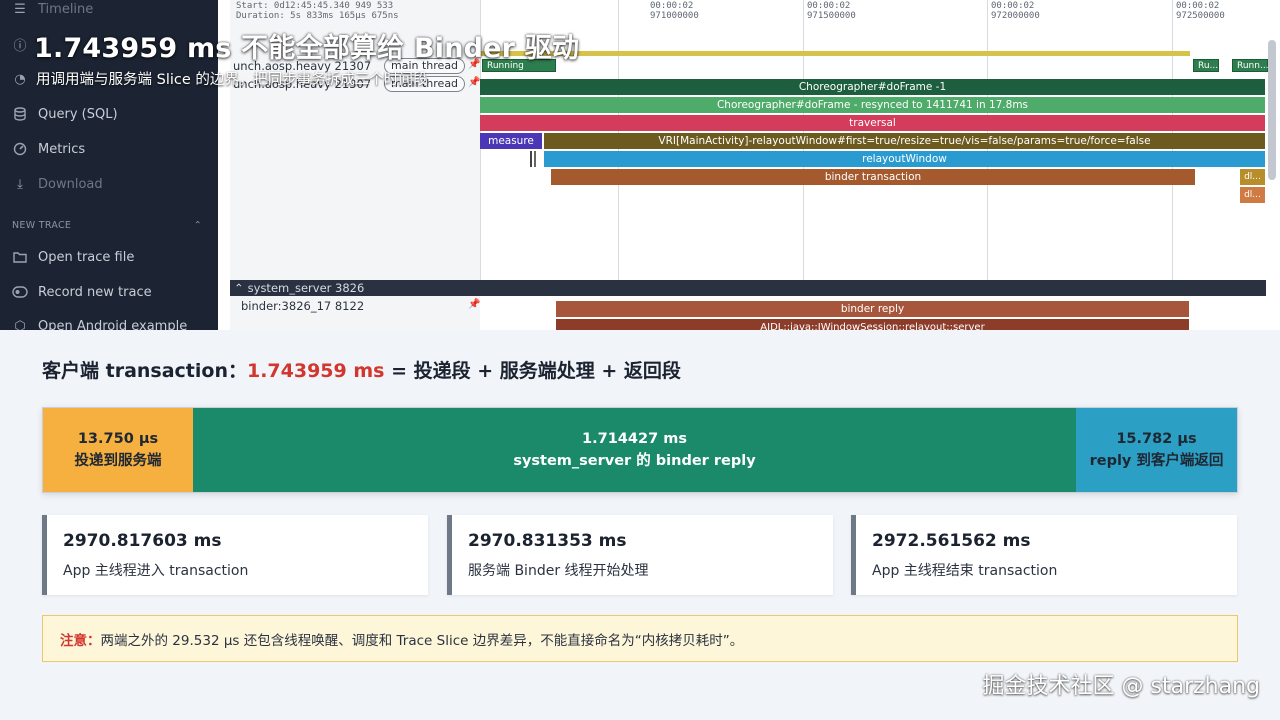 The width and height of the screenshot is (1280, 720). Describe the element at coordinates (113, 324) in the screenshot. I see `sidebar-item-label: Open Android example` at that location.